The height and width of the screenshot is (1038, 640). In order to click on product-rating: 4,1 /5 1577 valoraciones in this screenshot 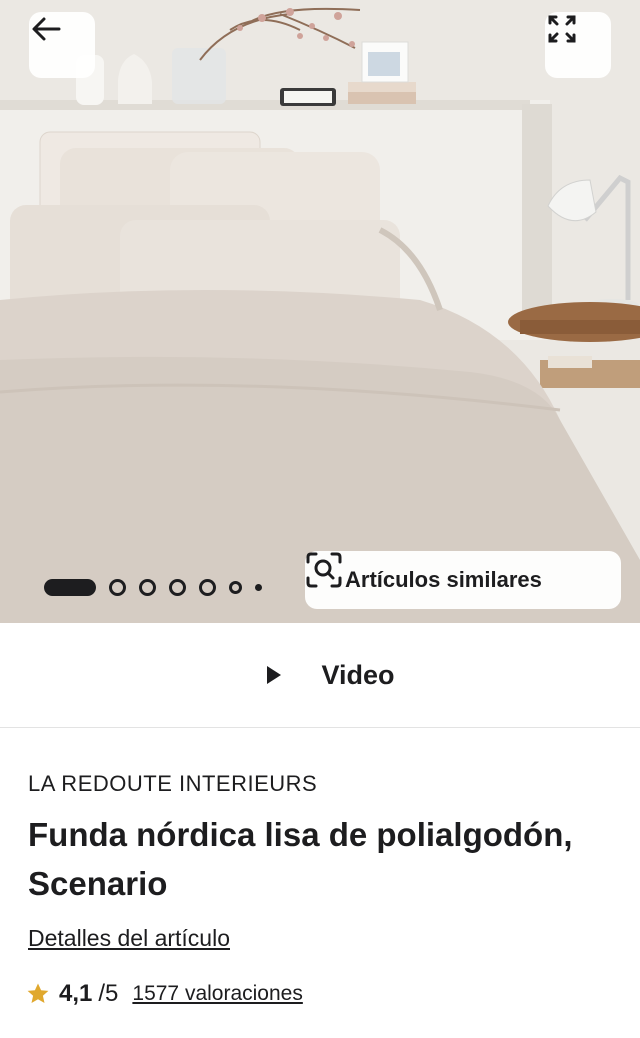, I will do `click(164, 994)`.